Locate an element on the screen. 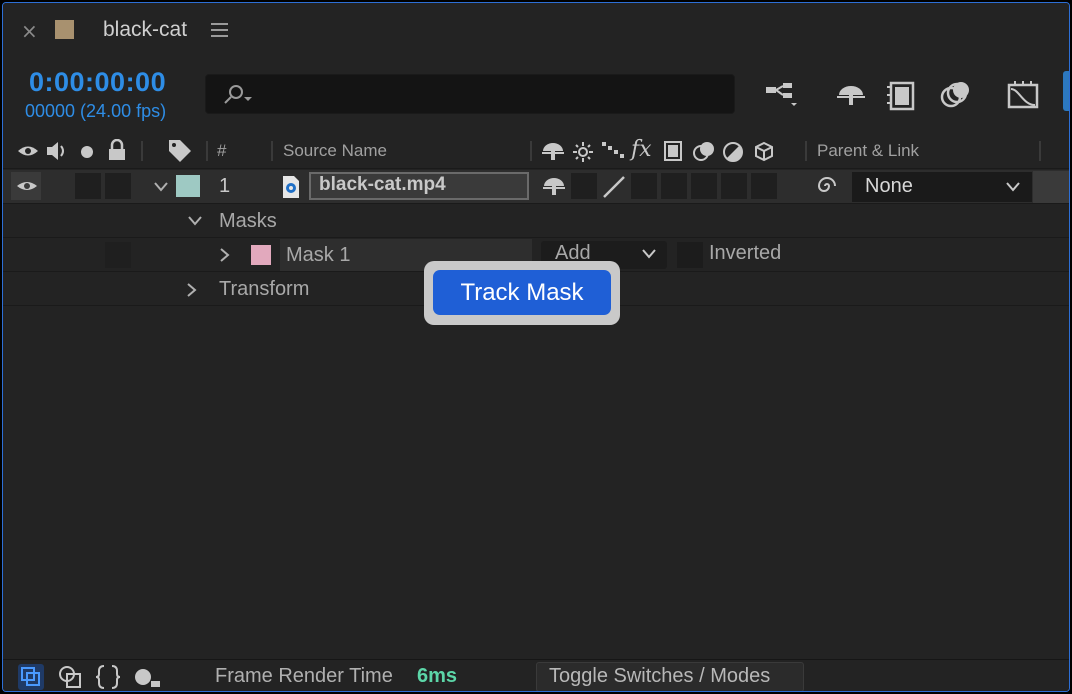 This screenshot has width=1072, height=694. mask-color-swatch is located at coordinates (261, 255).